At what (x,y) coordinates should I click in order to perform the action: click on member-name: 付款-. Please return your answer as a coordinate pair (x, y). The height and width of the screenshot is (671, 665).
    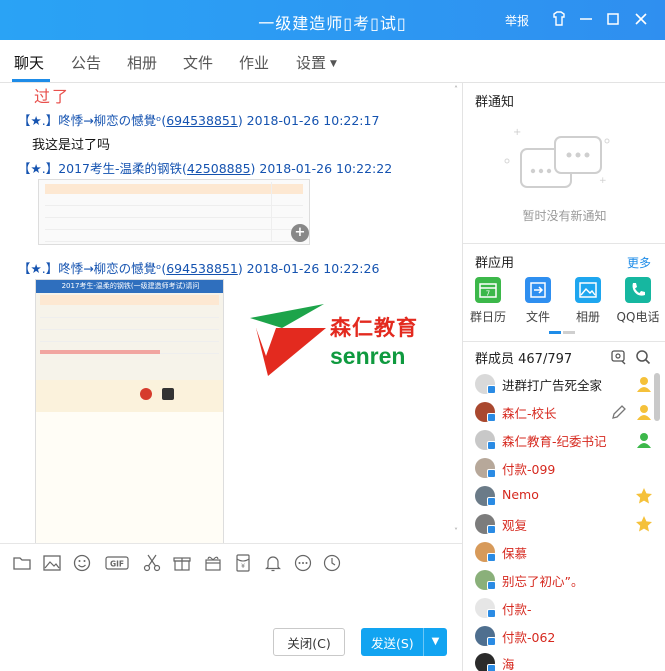
    Looking at the image, I should click on (517, 609).